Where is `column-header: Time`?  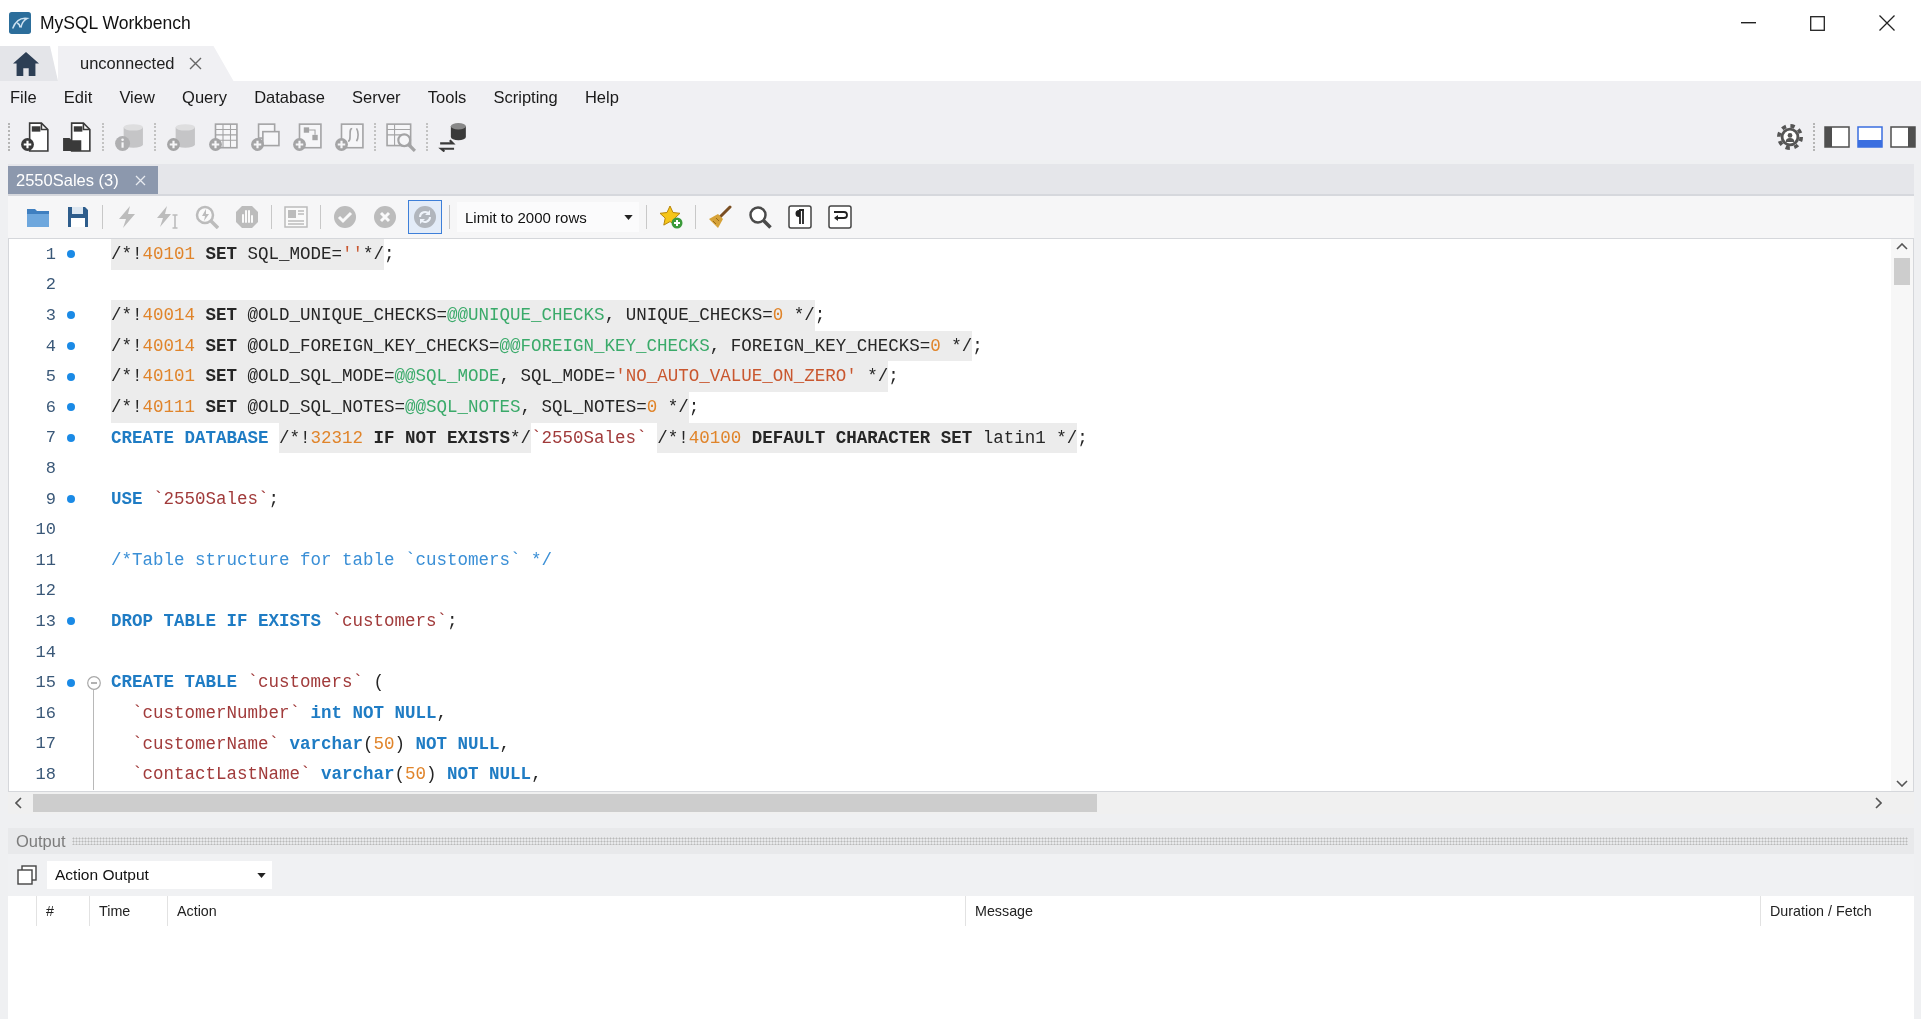 column-header: Time is located at coordinates (115, 911).